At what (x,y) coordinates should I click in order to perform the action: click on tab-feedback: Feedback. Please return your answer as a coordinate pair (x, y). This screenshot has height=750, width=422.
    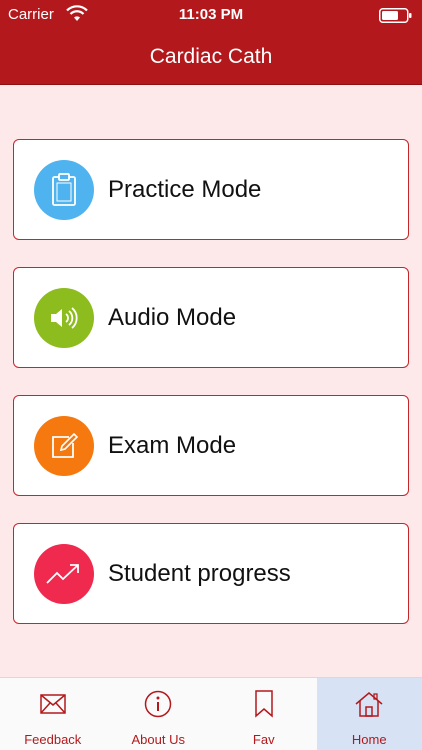
    Looking at the image, I should click on (53, 714).